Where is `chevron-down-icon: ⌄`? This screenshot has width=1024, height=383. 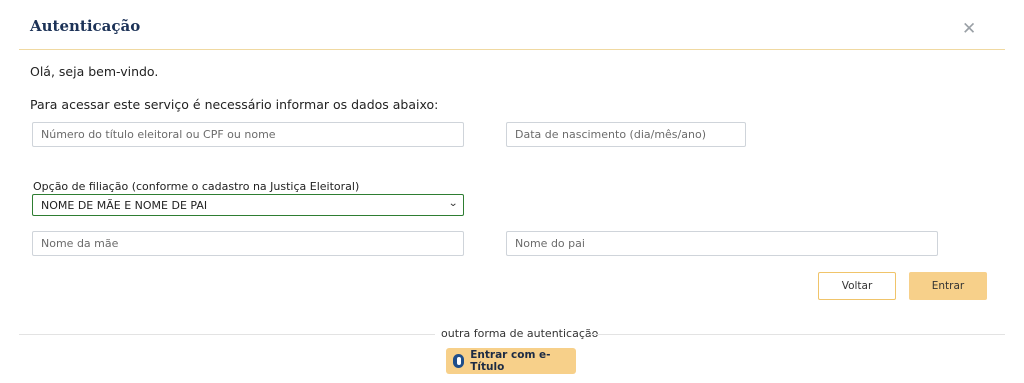 chevron-down-icon: ⌄ is located at coordinates (452, 203).